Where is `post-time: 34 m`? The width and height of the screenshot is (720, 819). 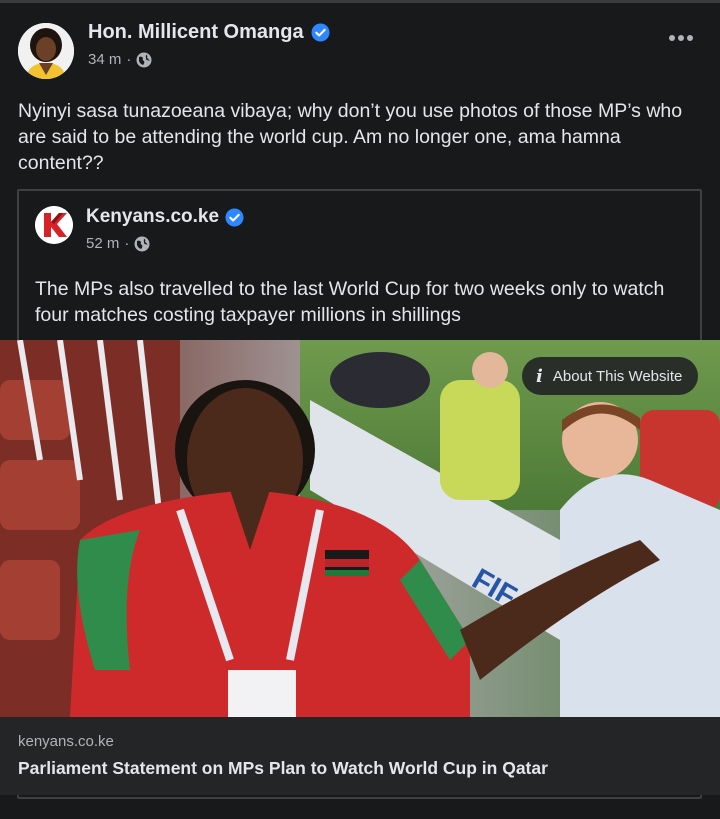
post-time: 34 m is located at coordinates (104, 59).